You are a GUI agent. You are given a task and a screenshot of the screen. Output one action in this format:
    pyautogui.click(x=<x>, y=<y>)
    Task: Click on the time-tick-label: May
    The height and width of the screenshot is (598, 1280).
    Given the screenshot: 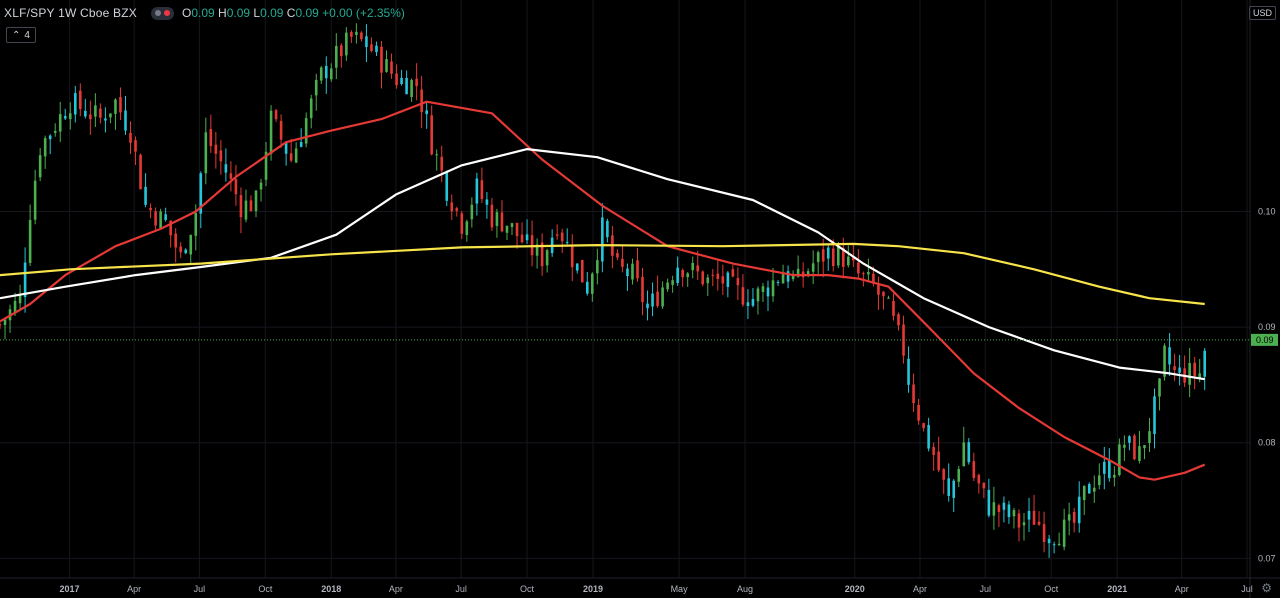 What is the action you would take?
    pyautogui.click(x=680, y=589)
    